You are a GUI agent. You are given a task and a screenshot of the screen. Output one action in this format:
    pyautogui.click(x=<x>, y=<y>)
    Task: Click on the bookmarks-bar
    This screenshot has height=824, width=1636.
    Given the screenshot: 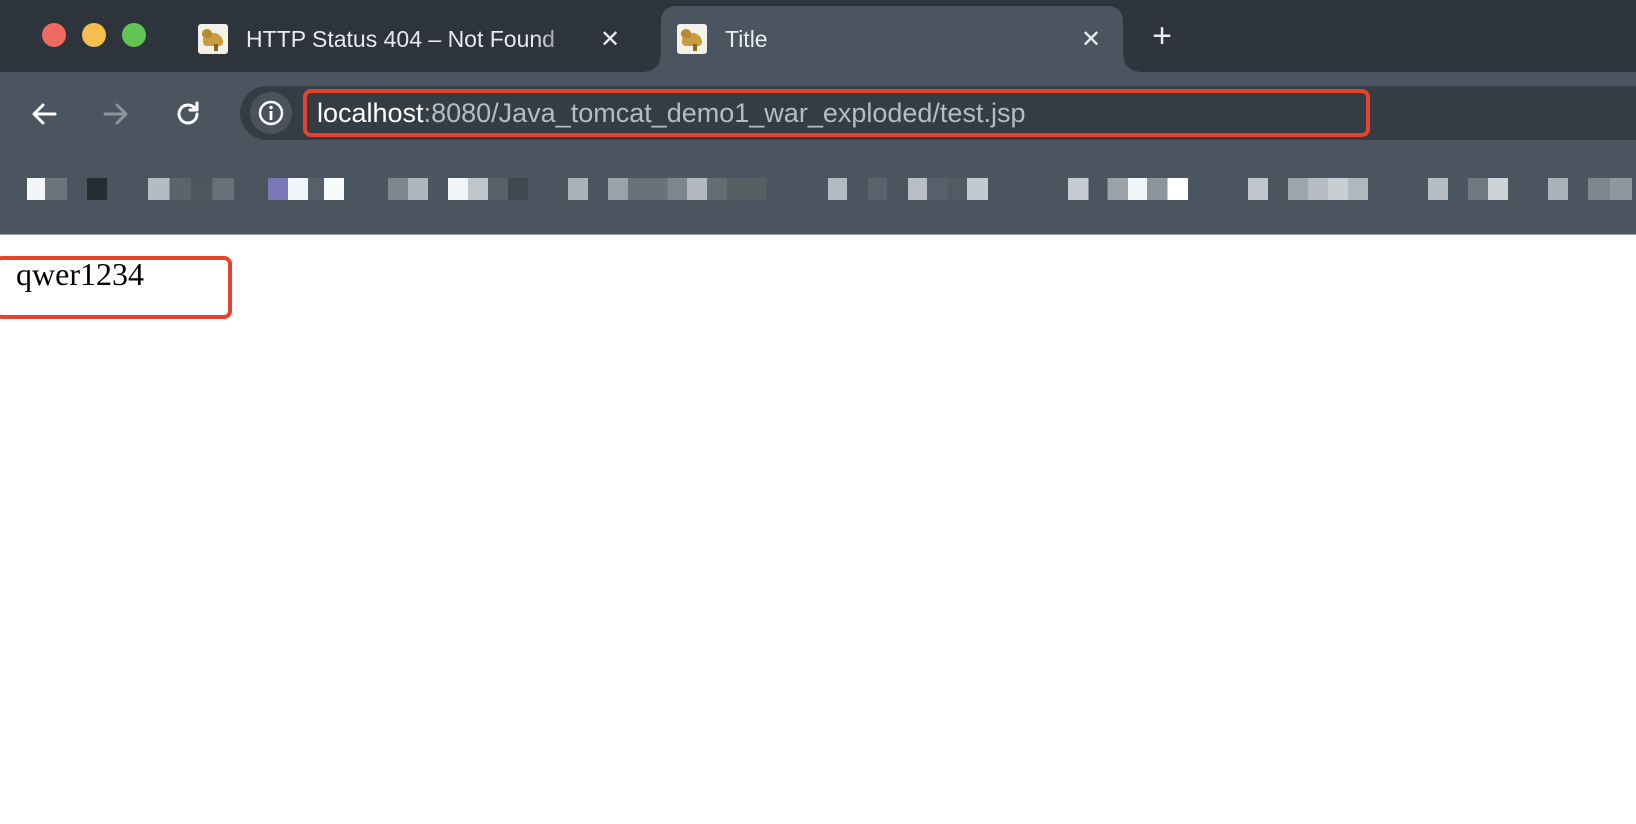 What is the action you would take?
    pyautogui.click(x=818, y=194)
    